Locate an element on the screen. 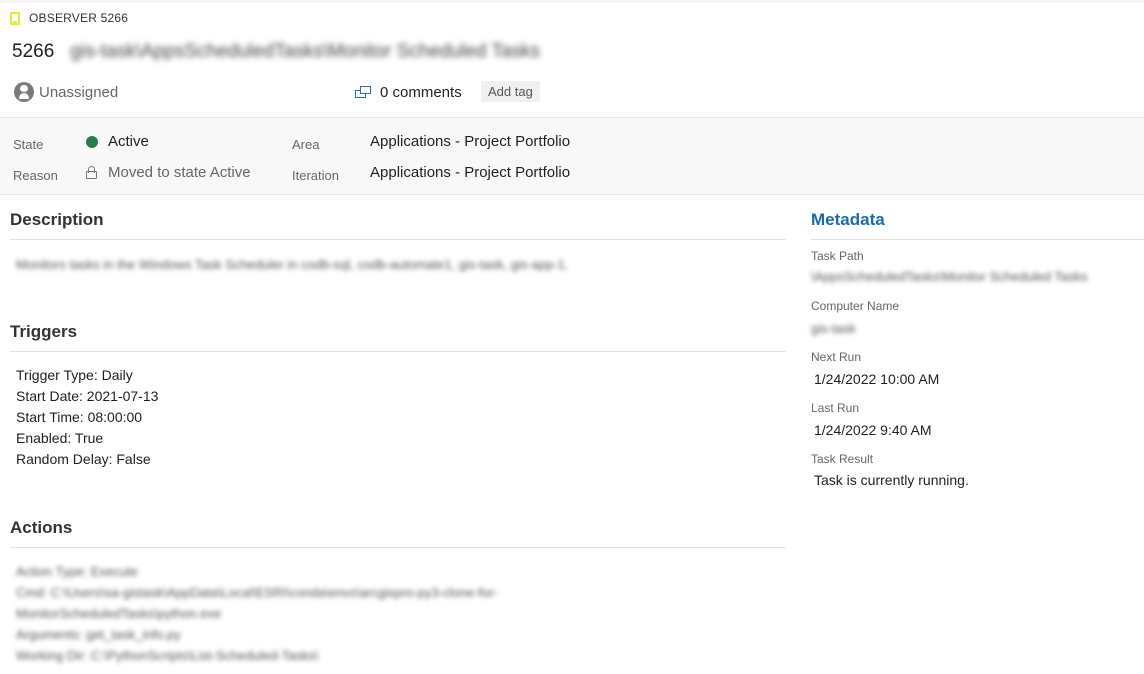 The width and height of the screenshot is (1144, 674). trigger-line: Random Delay: False is located at coordinates (83, 459).